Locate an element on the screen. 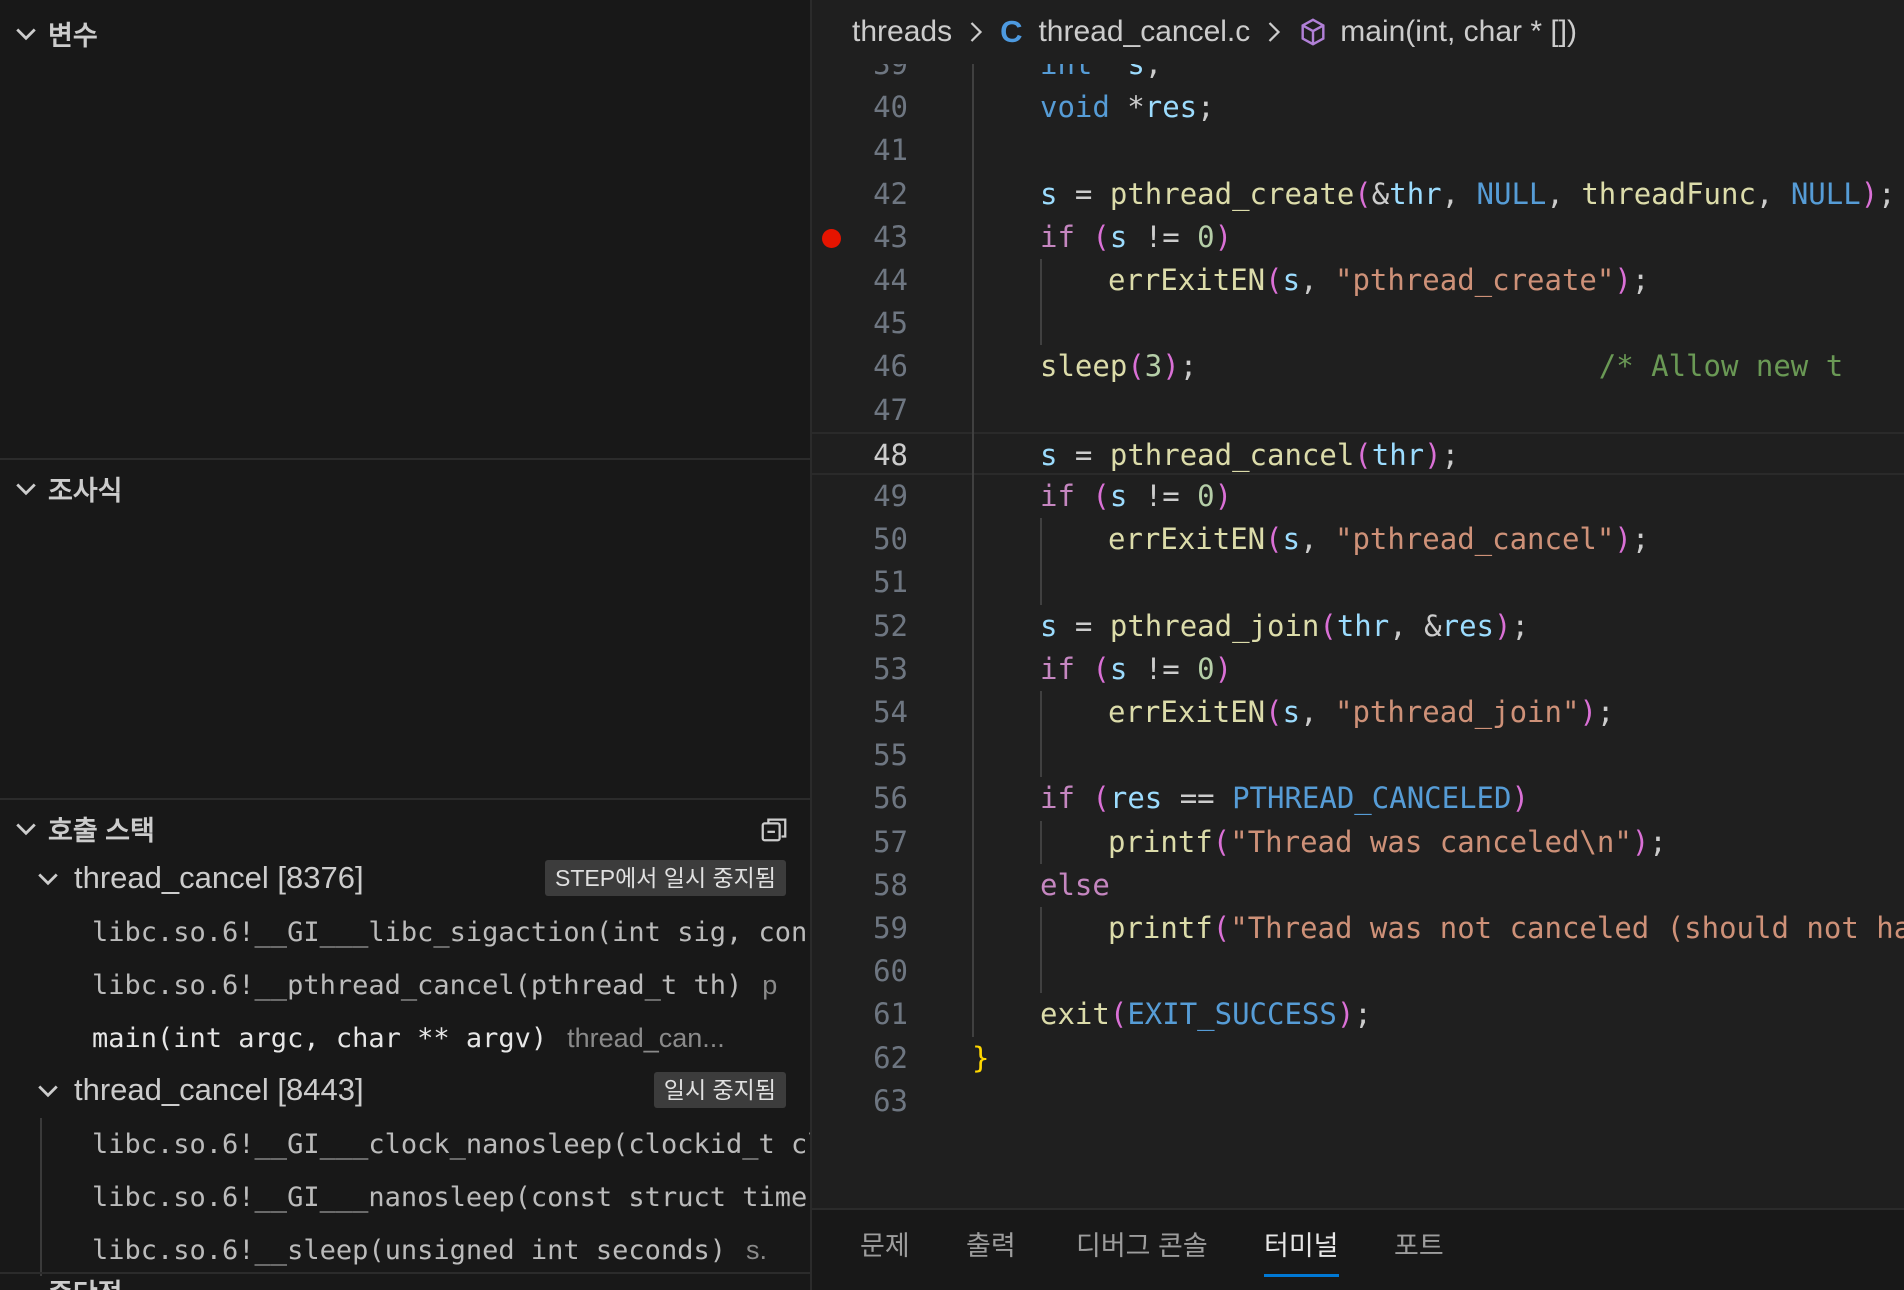  line-number: 62 is located at coordinates (890, 1057).